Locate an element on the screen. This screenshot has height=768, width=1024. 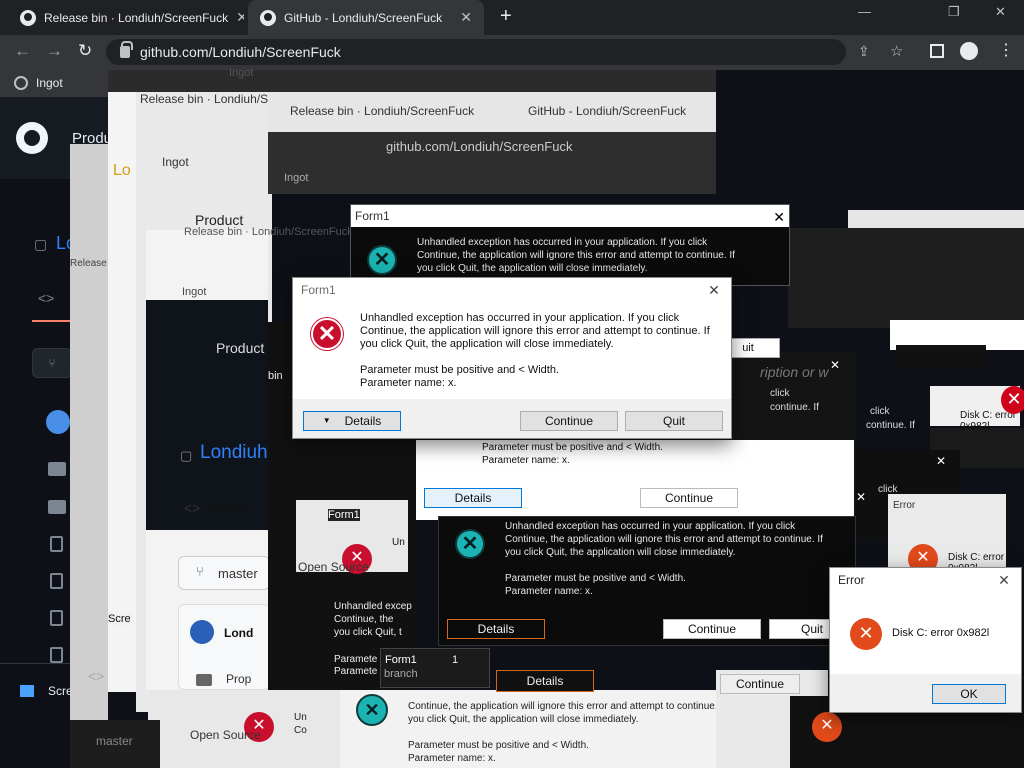
dialog-body: ✕ Disk C: error 0x982l is located at coordinates (925, 633).